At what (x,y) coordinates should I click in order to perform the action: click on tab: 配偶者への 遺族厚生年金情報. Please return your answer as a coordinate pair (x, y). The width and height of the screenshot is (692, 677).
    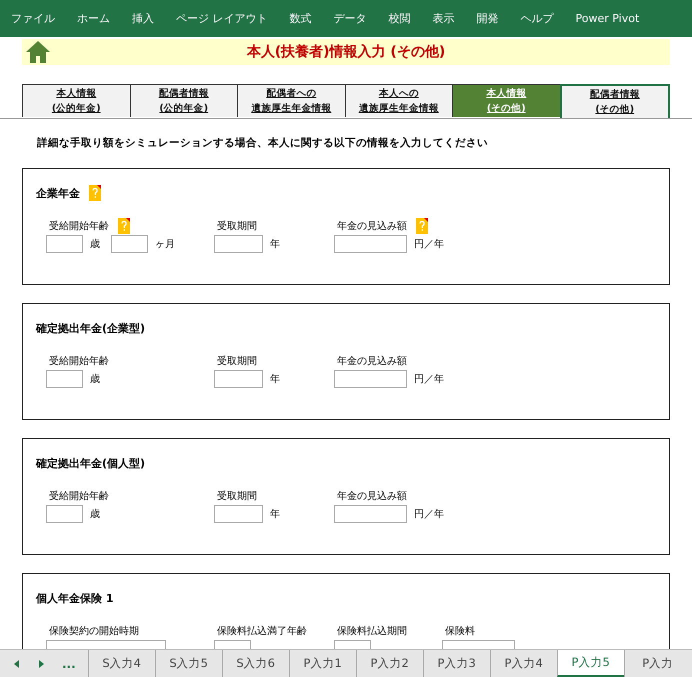
    Looking at the image, I should click on (290, 100).